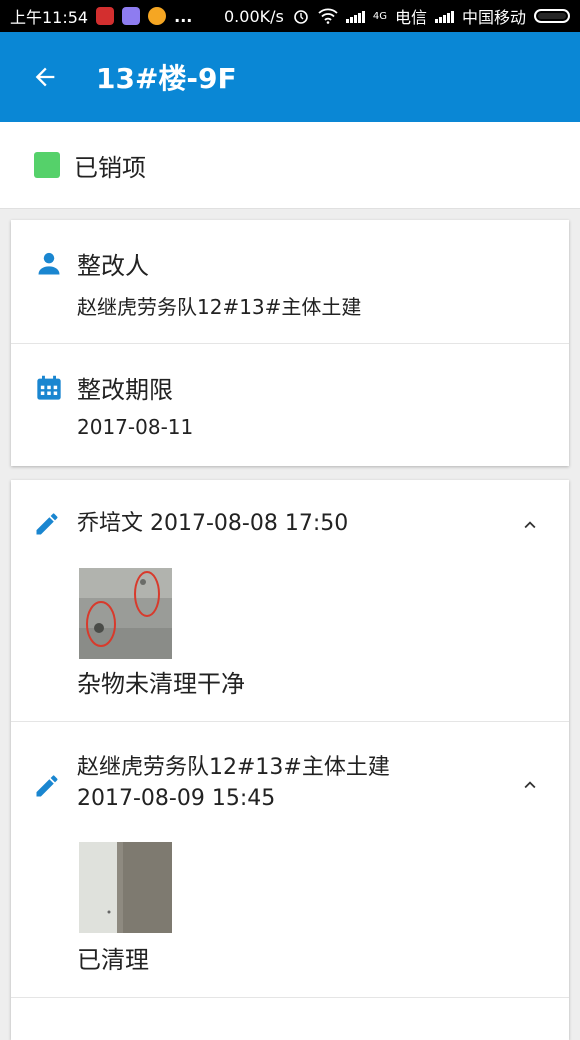 This screenshot has width=580, height=1040. I want to click on news-app-icon, so click(105, 16).